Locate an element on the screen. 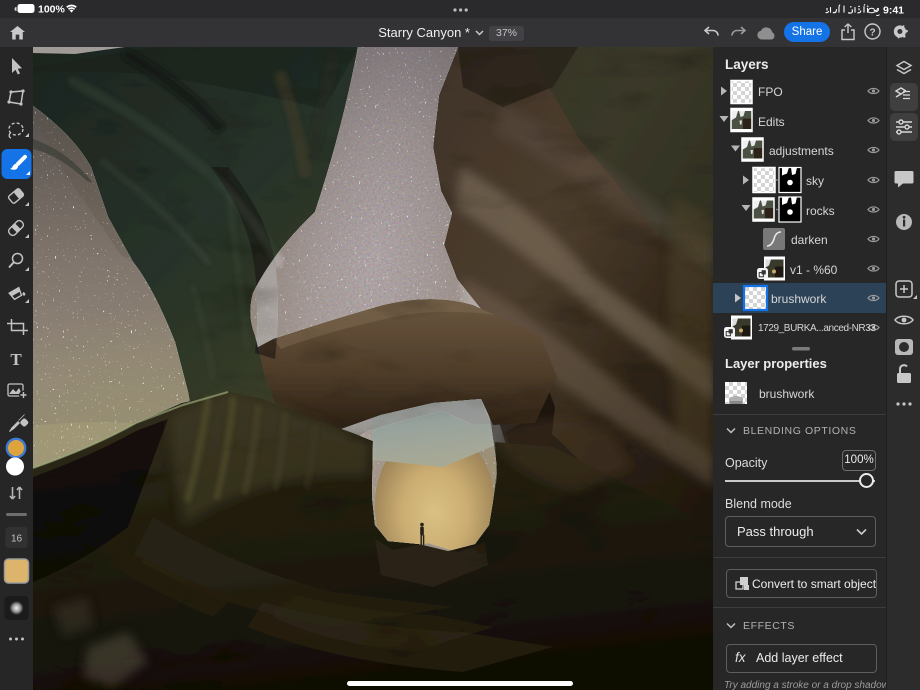  svg-text: 100% is located at coordinates (52, 10).